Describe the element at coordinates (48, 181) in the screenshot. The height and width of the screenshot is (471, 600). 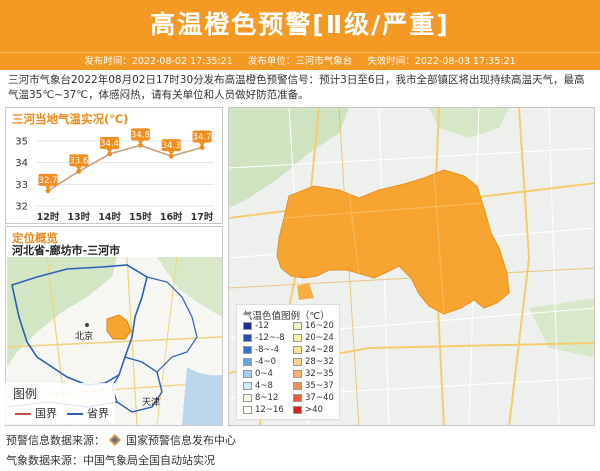
I see `chart-data-label: 32.7` at that location.